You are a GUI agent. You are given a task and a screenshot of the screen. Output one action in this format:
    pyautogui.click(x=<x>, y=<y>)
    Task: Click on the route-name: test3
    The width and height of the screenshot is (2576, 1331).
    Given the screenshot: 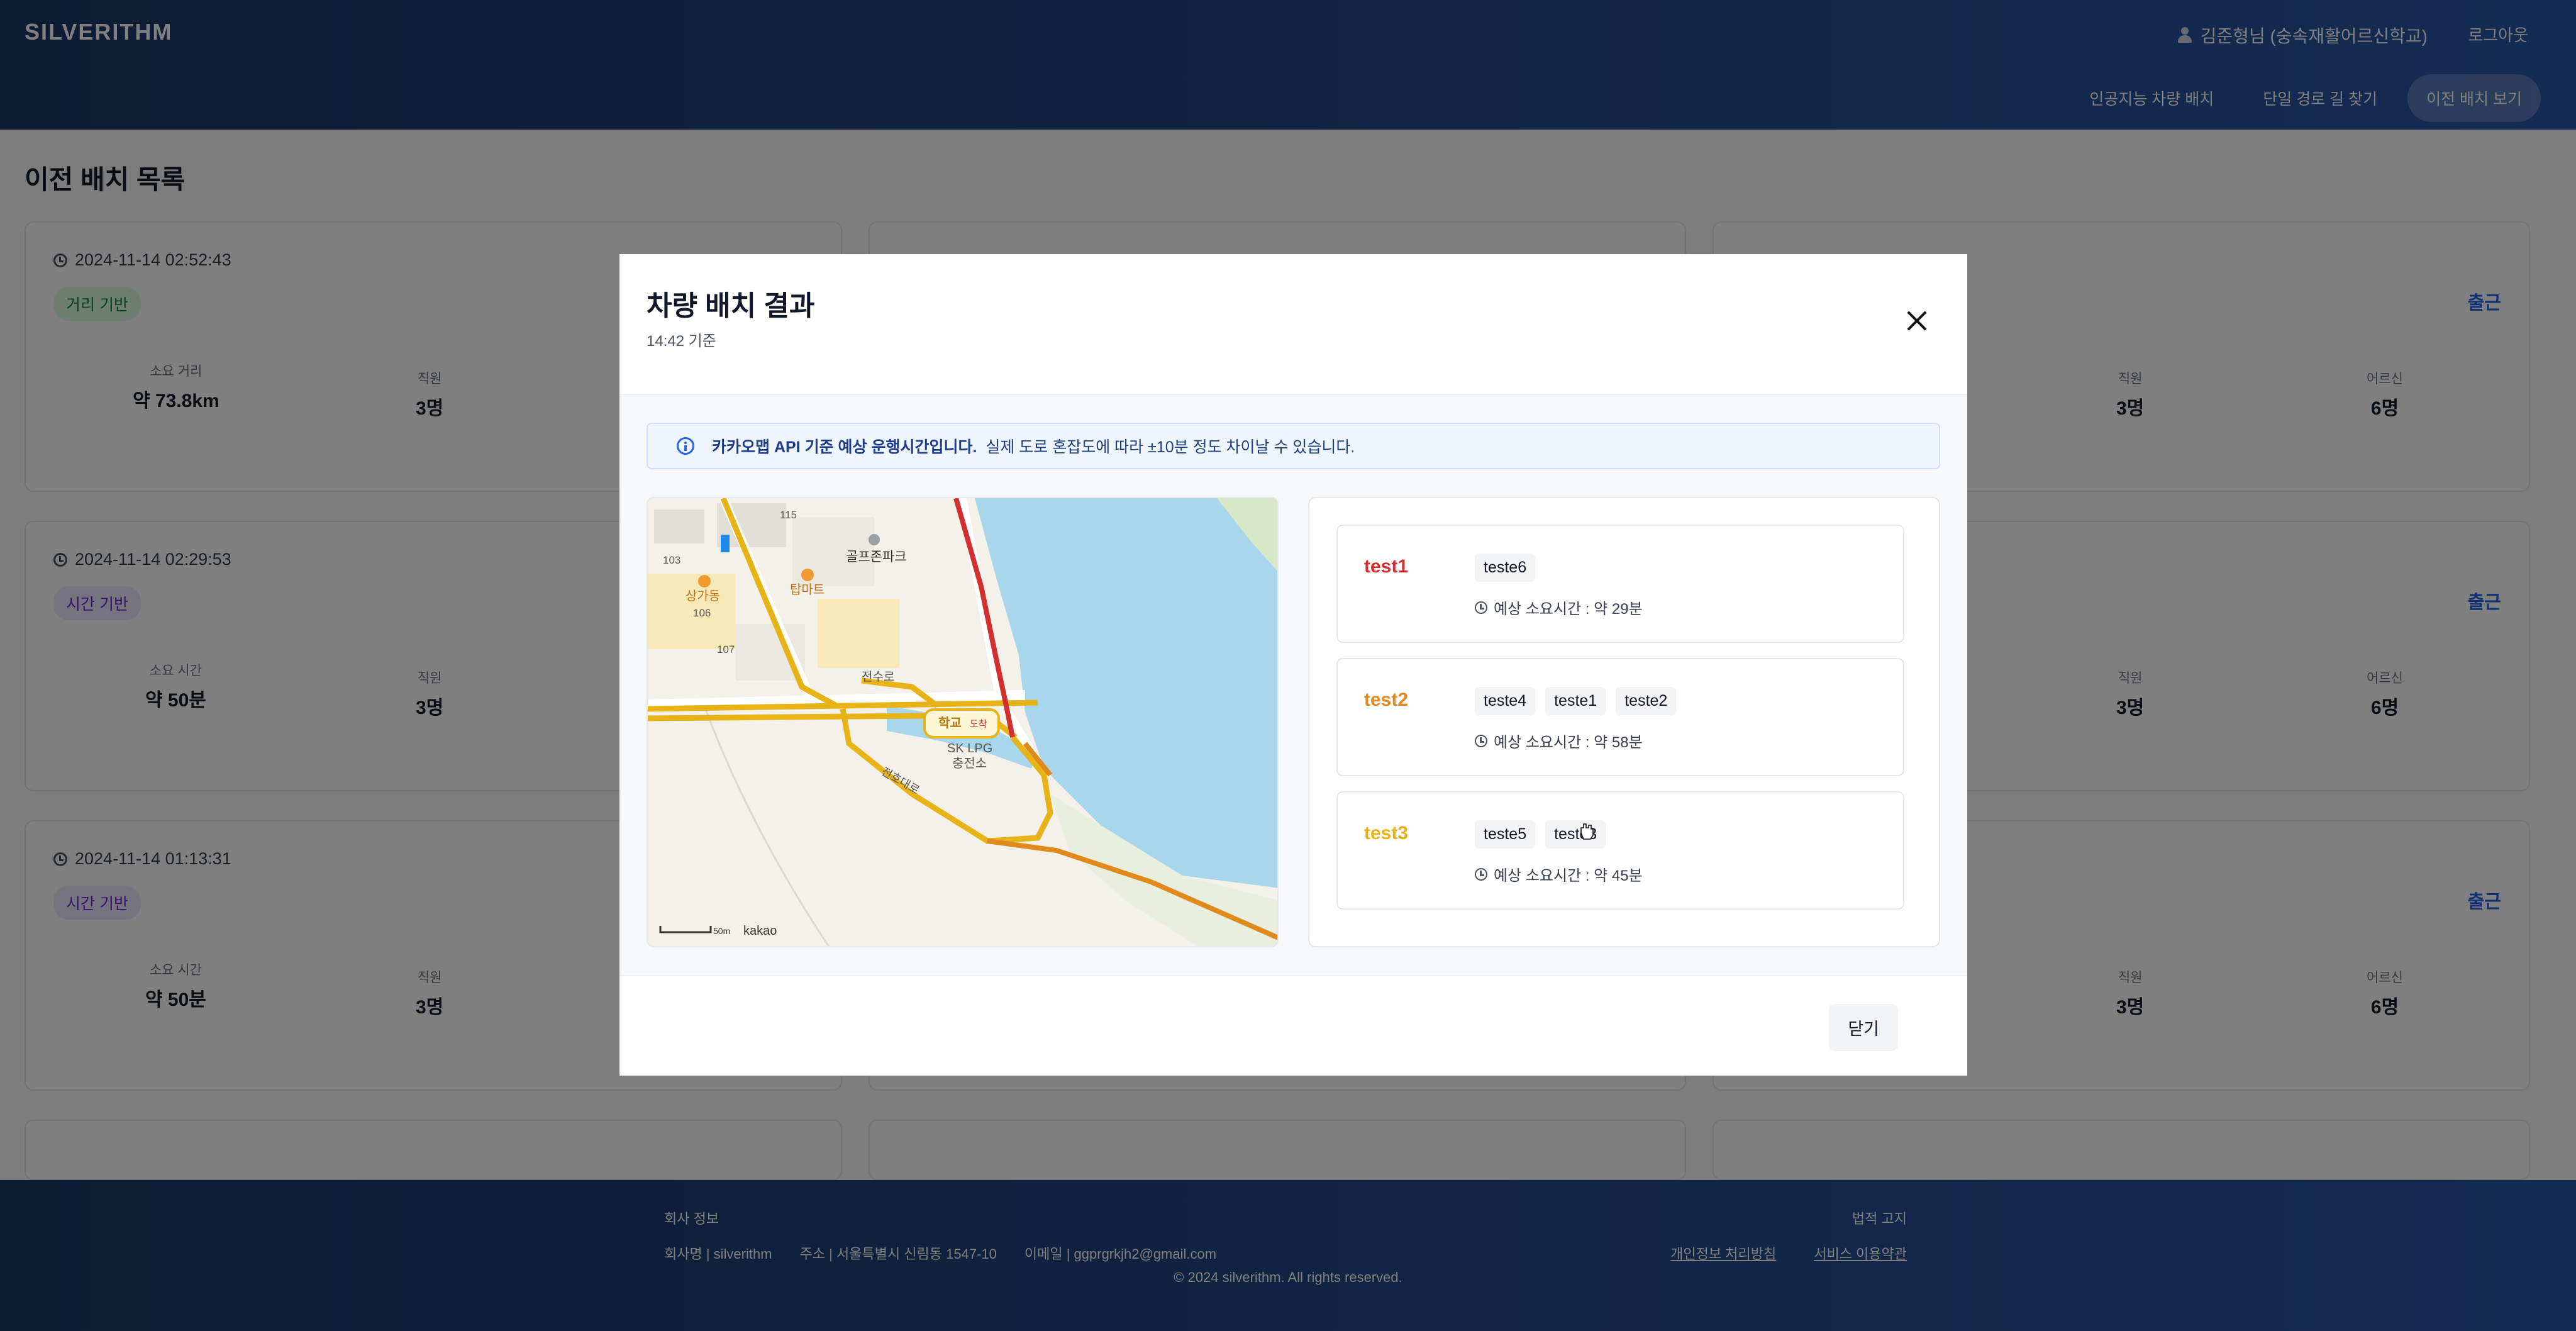 What is the action you would take?
    pyautogui.click(x=1386, y=833)
    